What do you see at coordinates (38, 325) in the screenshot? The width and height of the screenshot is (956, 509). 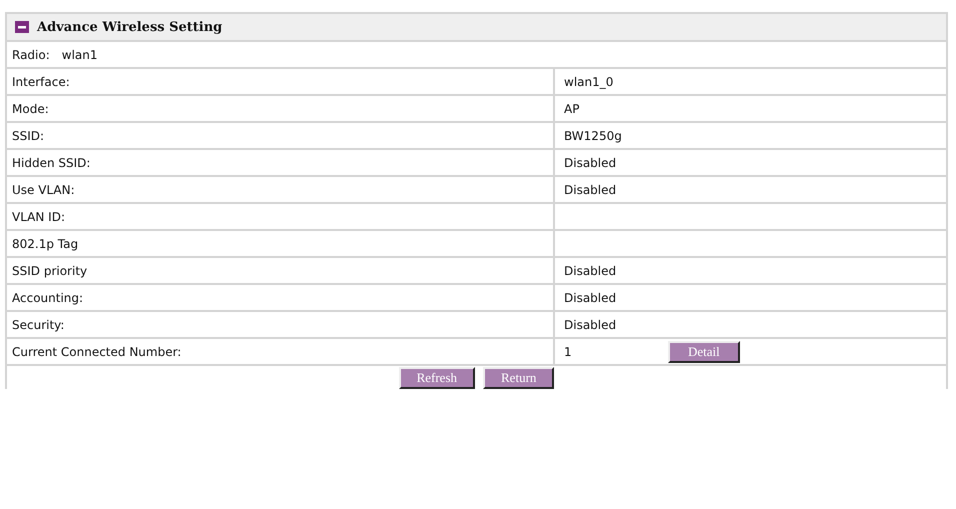 I see `field-label: Security:` at bounding box center [38, 325].